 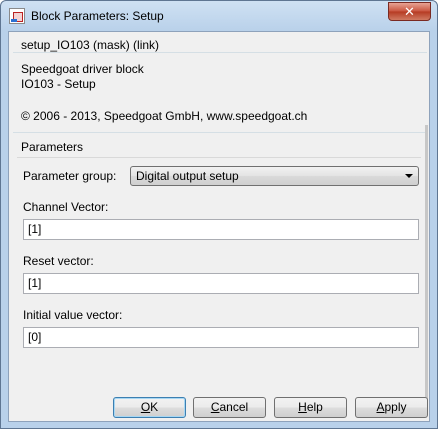 I want to click on cancel-label: ancel, so click(x=234, y=407).